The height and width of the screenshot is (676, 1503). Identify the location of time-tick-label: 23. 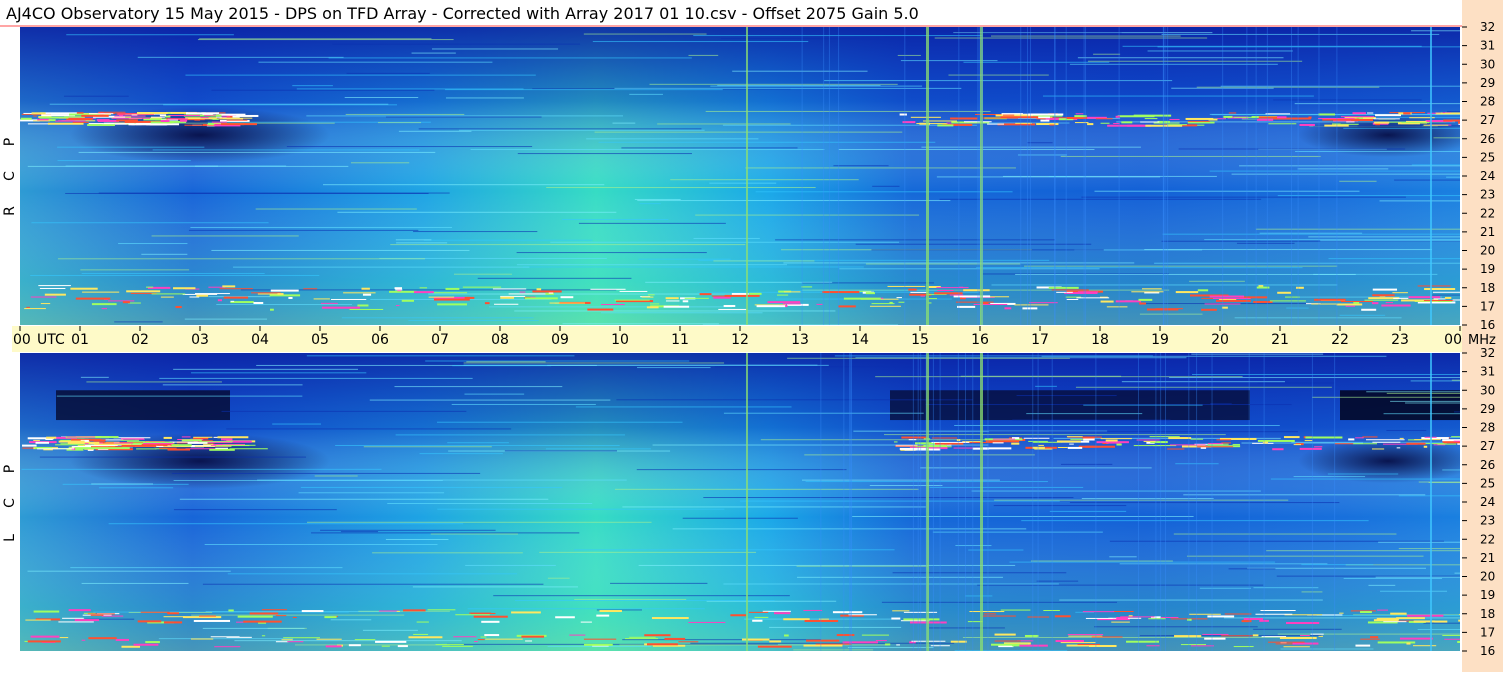
(1400, 340).